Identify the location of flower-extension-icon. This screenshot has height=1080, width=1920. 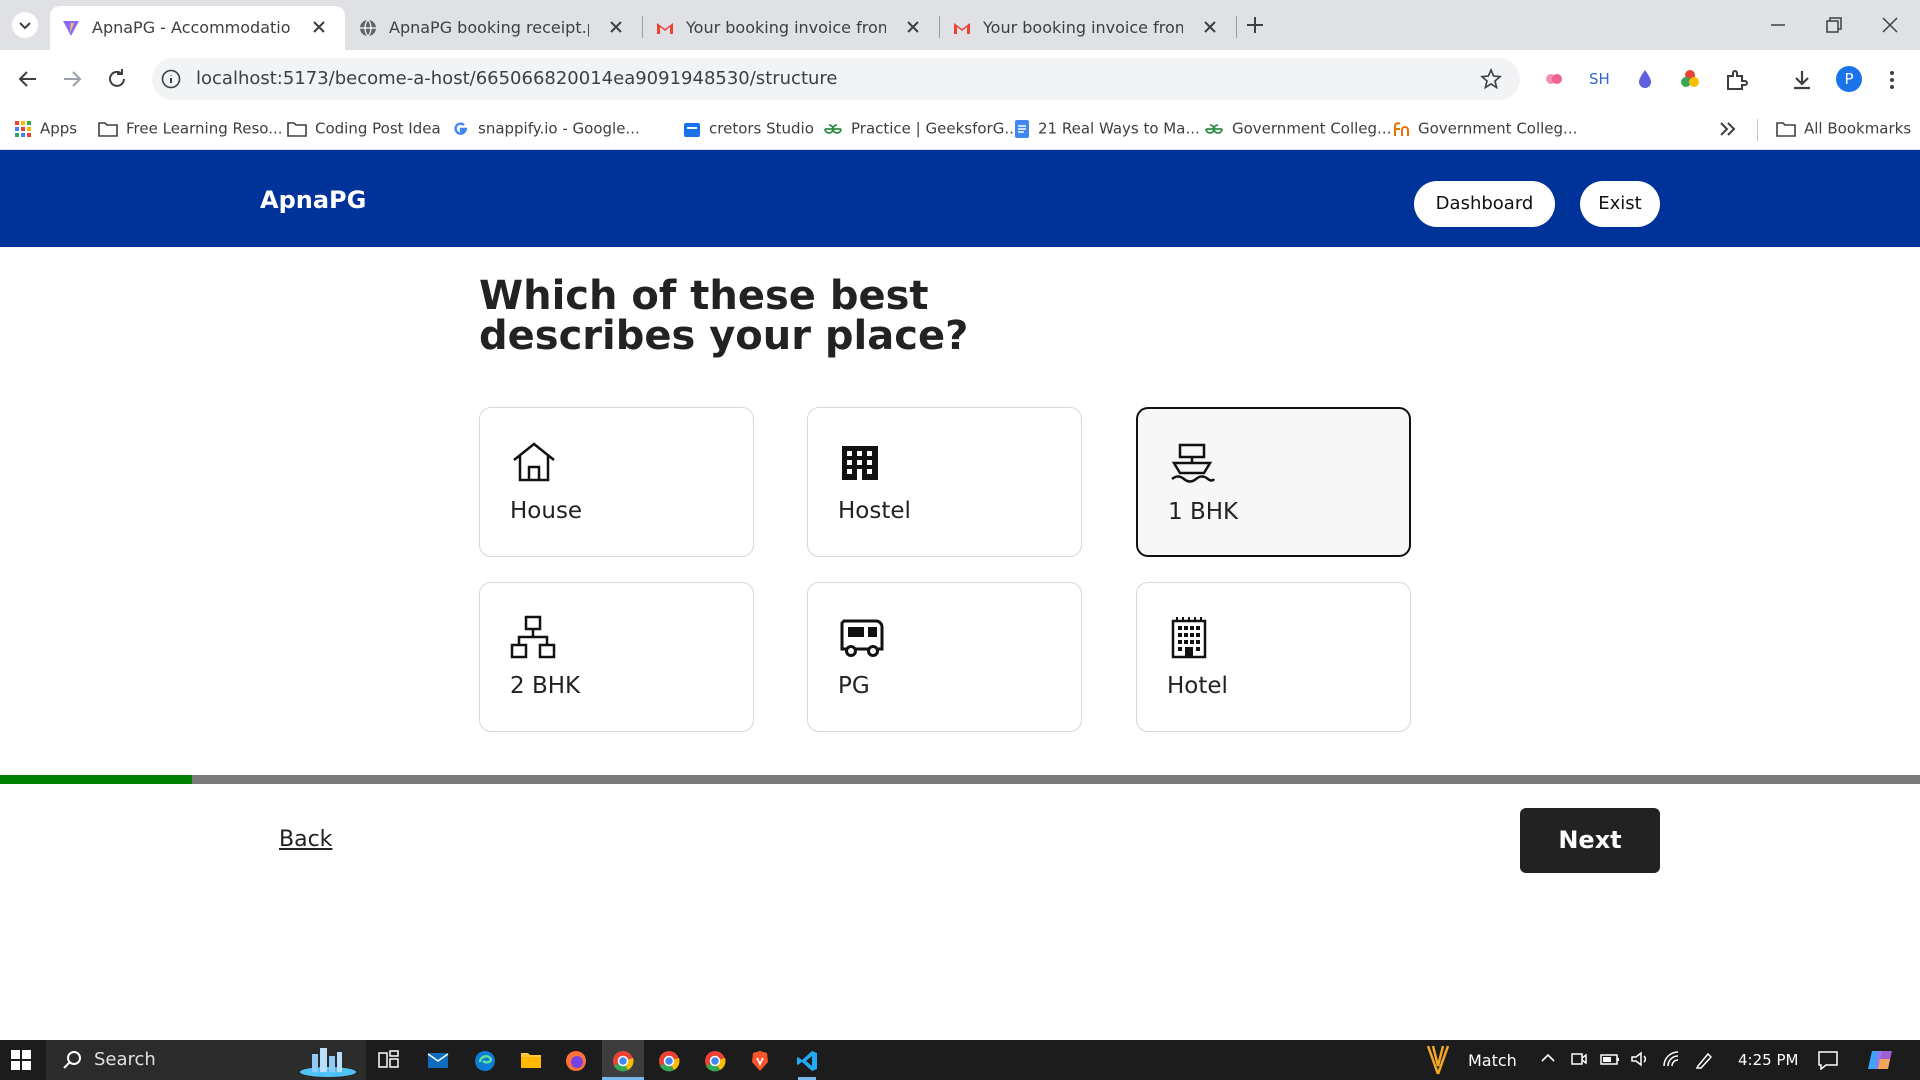
(1554, 79).